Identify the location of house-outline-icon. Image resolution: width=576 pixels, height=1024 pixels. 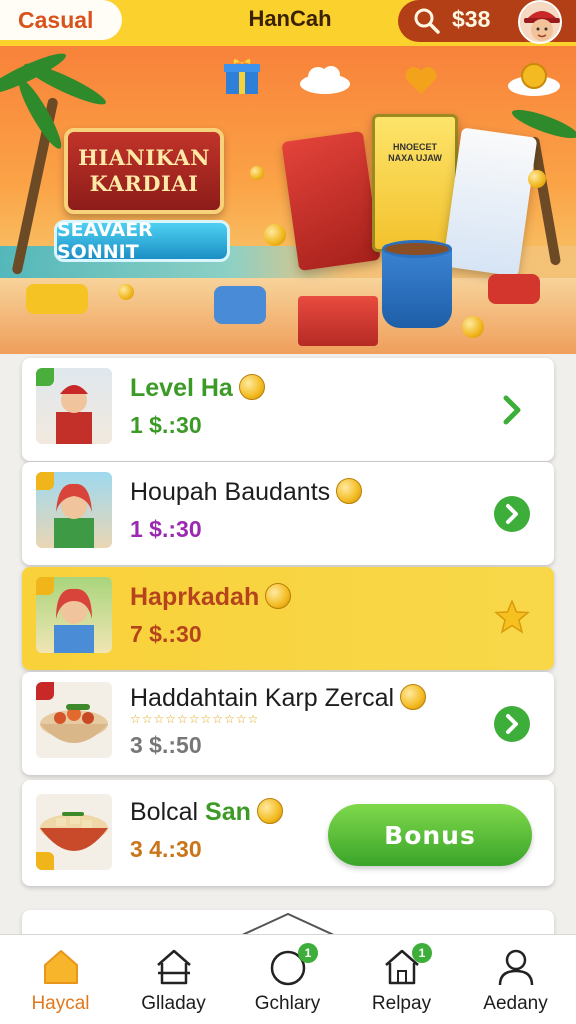
(174, 967).